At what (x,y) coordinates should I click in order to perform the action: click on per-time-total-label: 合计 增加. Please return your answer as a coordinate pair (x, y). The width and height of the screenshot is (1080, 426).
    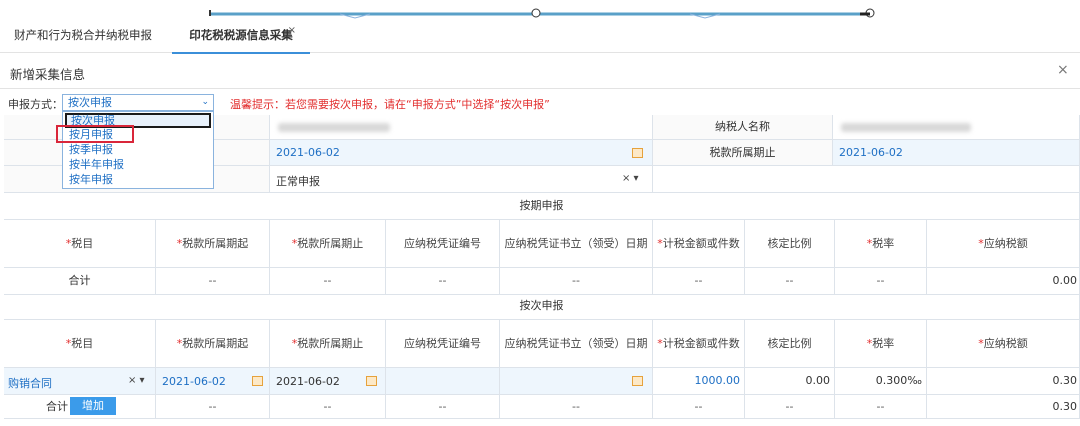
    Looking at the image, I should click on (80, 407).